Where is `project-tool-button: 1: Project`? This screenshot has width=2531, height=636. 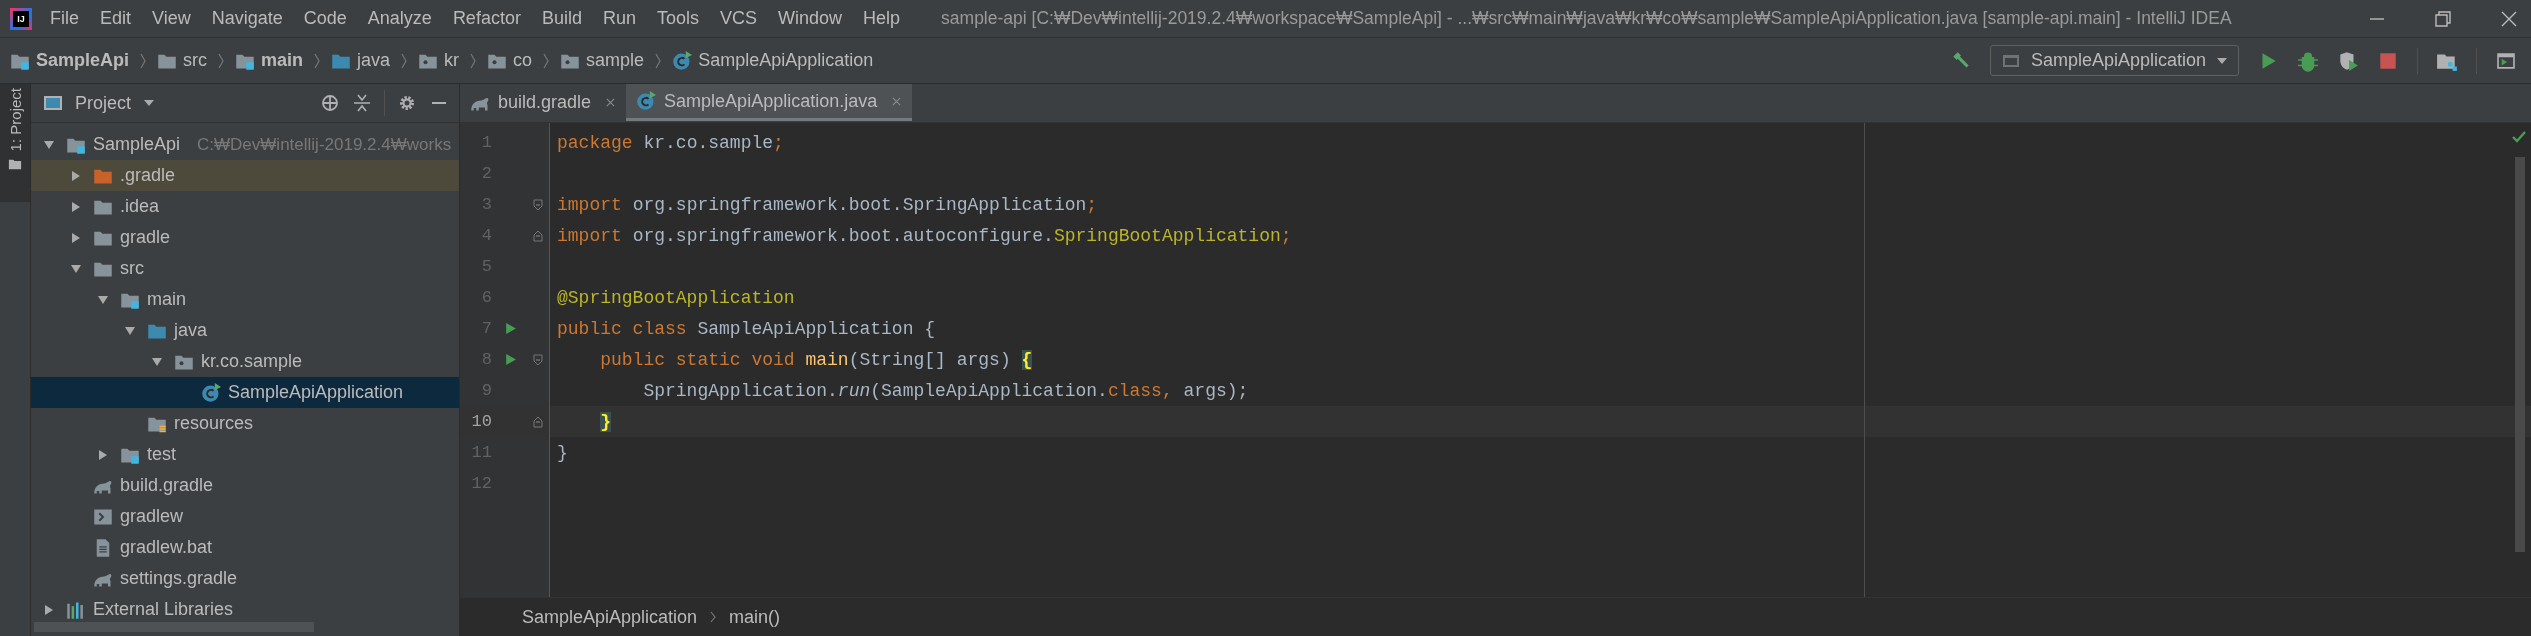
project-tool-button: 1: Project is located at coordinates (15, 143).